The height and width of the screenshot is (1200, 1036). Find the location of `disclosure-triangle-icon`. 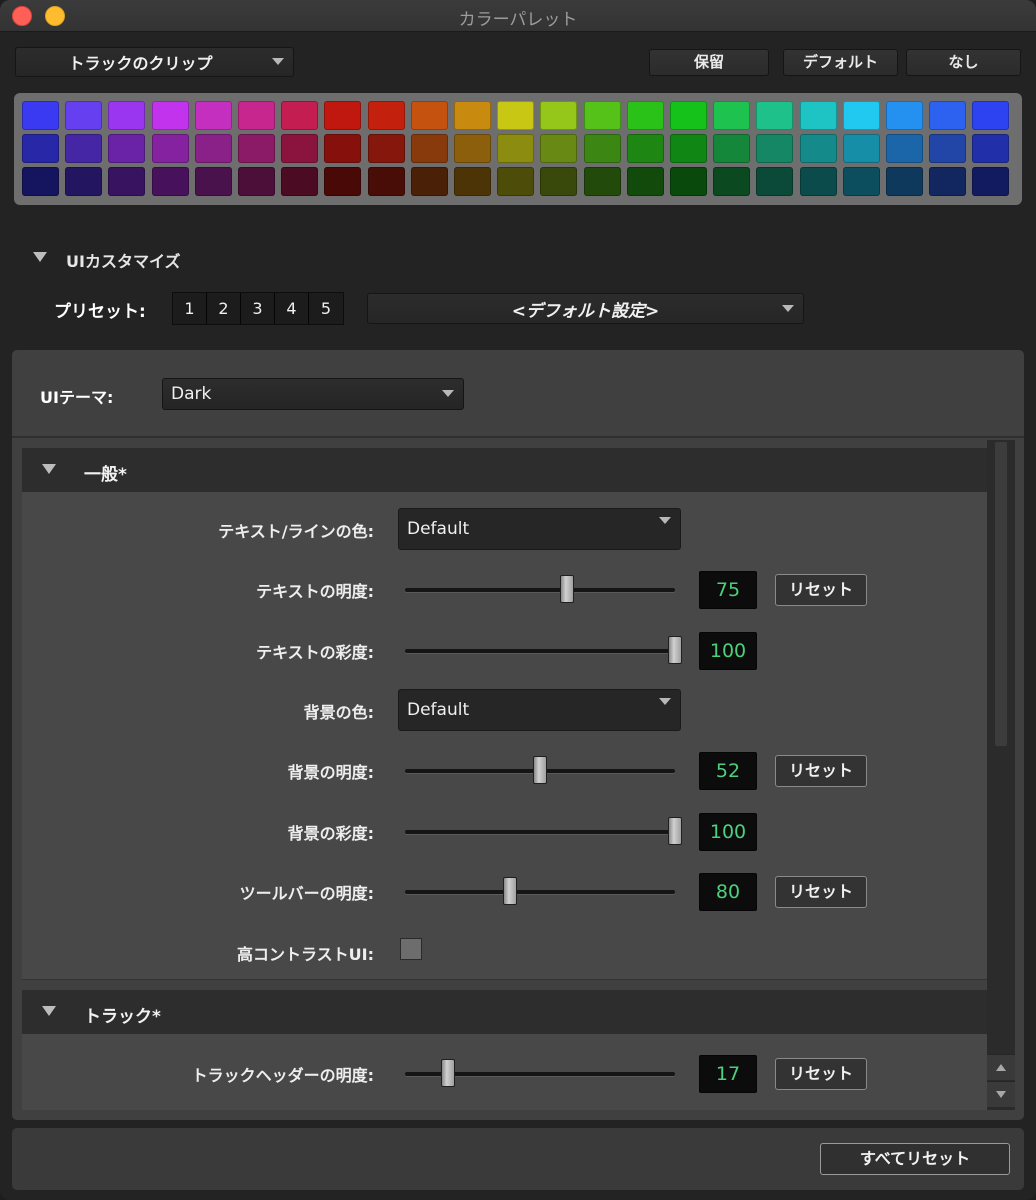

disclosure-triangle-icon is located at coordinates (49, 1011).